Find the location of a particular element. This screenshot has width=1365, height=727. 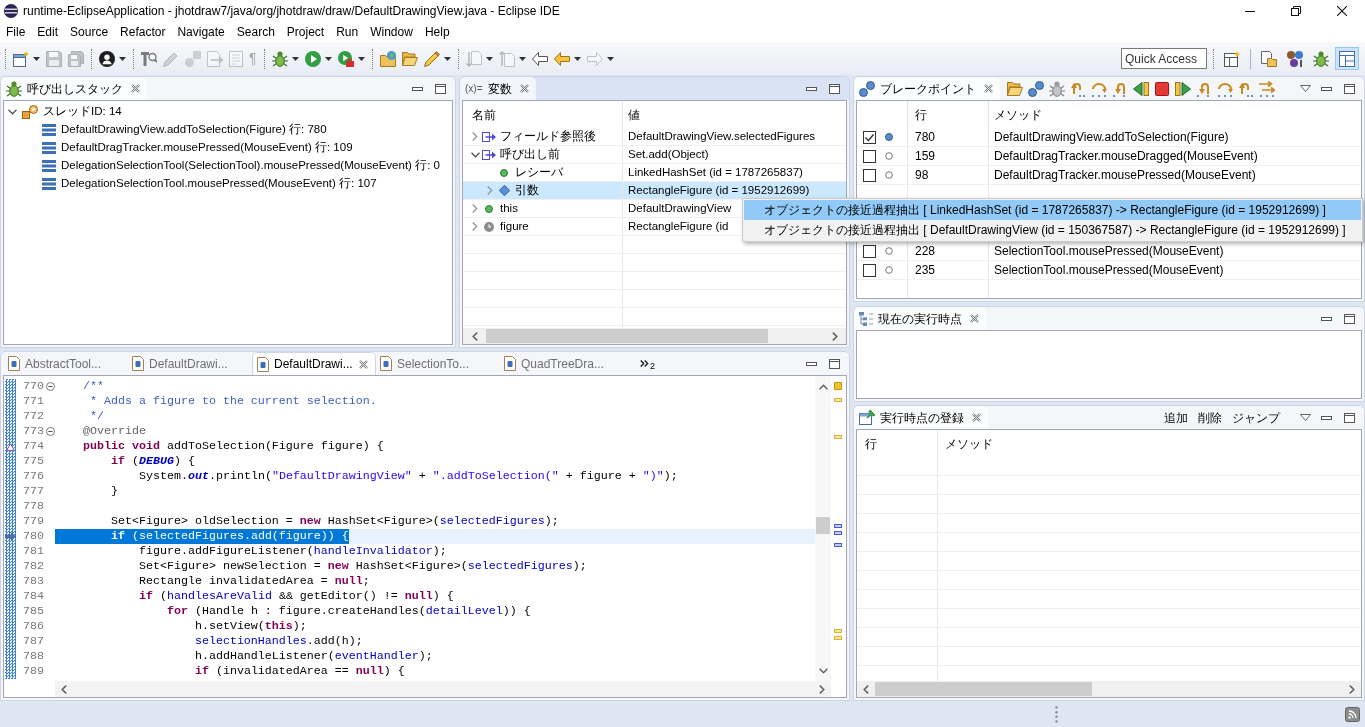

table-row: 235 SelectionTool.mousePressed(MouseEvent) is located at coordinates (1109, 270).